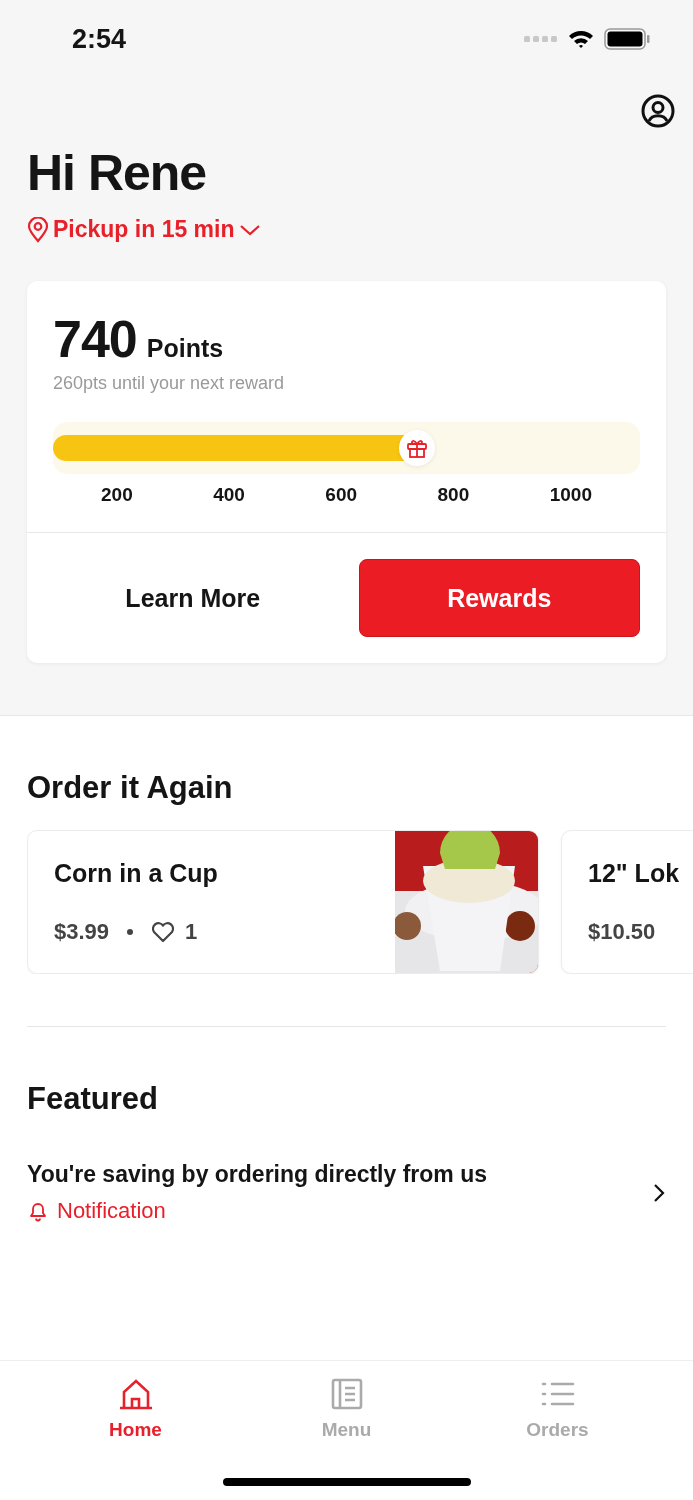 Image resolution: width=693 pixels, height=1500 pixels. Describe the element at coordinates (130, 932) in the screenshot. I see `separator-dot` at that location.